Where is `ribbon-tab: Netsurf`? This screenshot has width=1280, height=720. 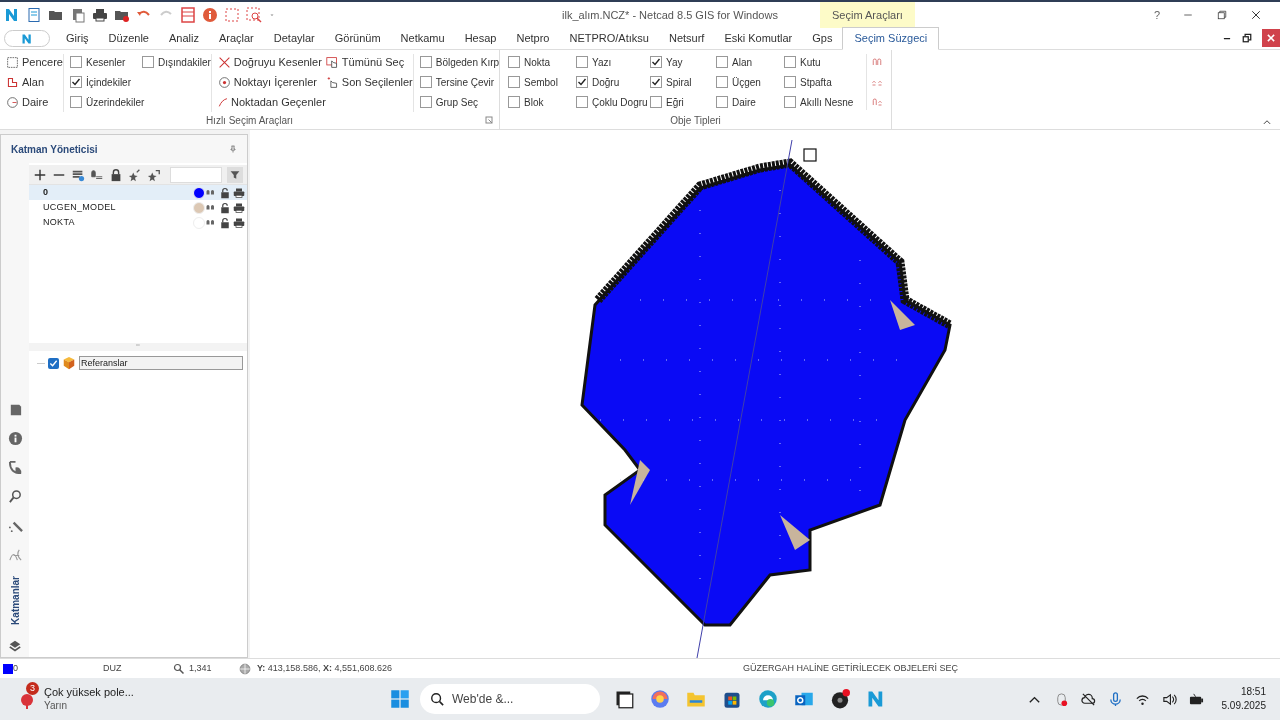
ribbon-tab: Netsurf is located at coordinates (686, 38).